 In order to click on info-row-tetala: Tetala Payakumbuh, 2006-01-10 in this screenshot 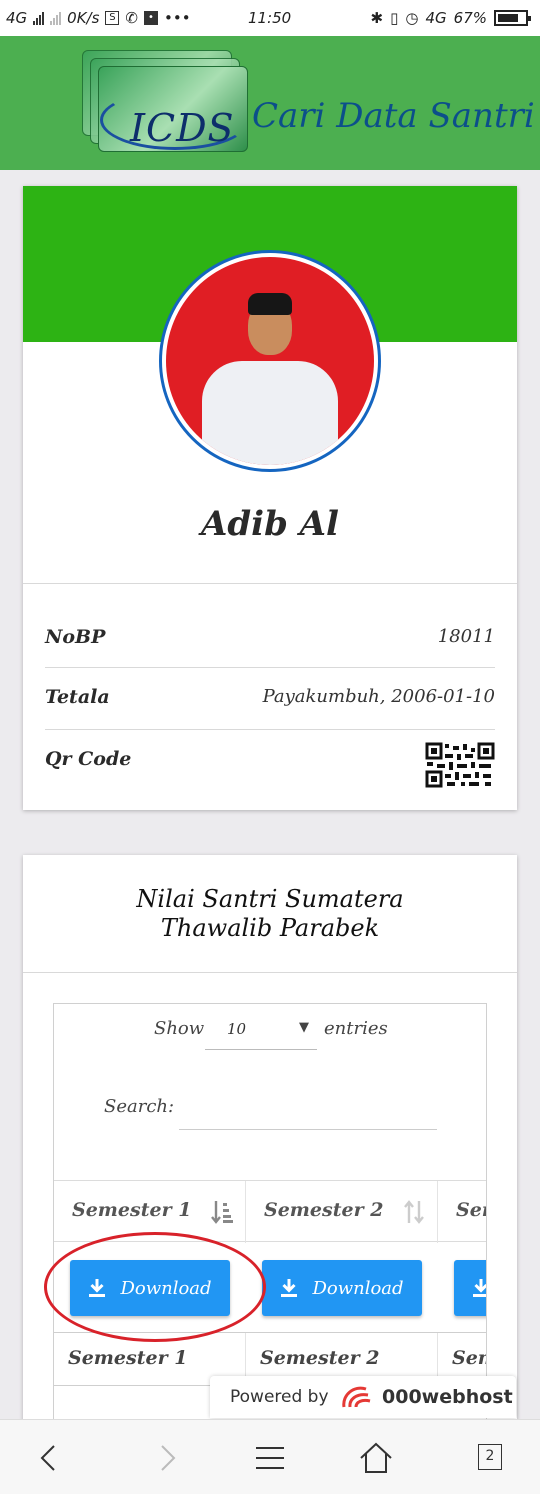, I will do `click(270, 716)`.